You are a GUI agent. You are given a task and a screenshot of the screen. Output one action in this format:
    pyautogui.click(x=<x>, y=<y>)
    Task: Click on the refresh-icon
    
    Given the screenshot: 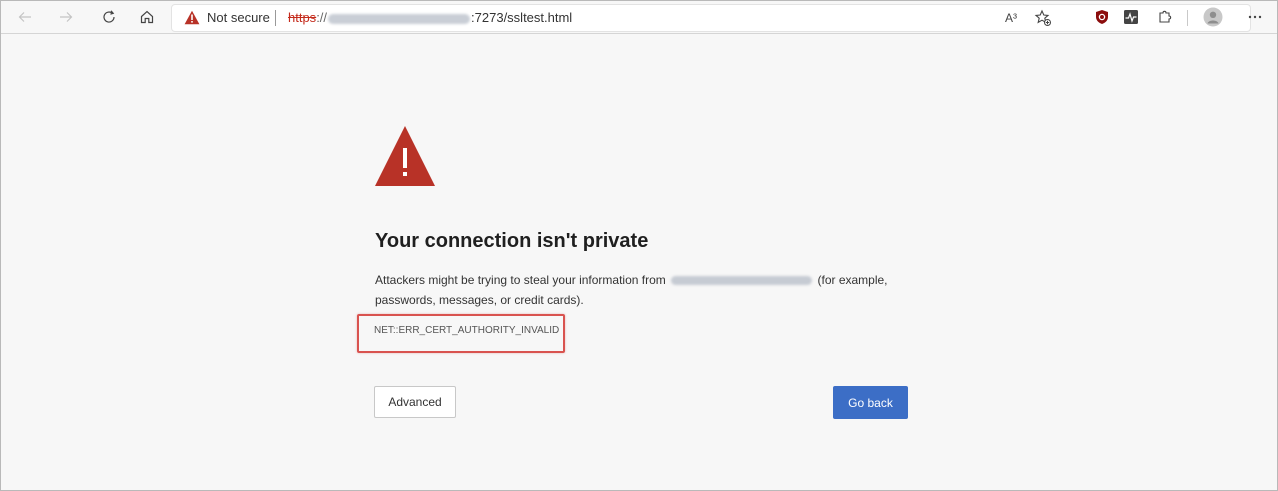 What is the action you would take?
    pyautogui.click(x=109, y=16)
    